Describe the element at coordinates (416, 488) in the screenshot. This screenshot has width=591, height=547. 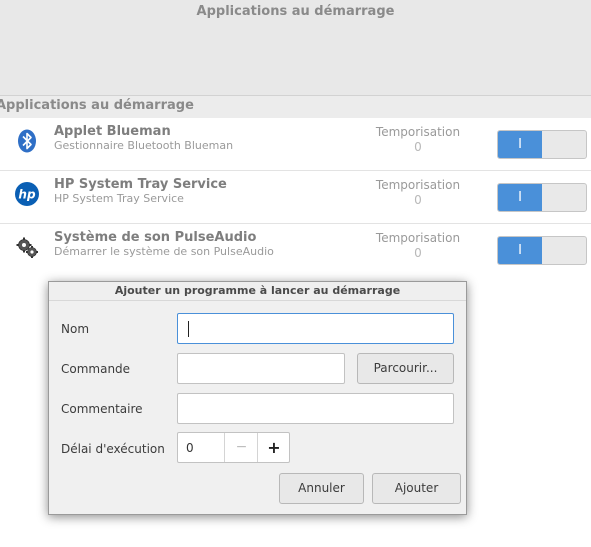
I see `add-button: Ajouter` at that location.